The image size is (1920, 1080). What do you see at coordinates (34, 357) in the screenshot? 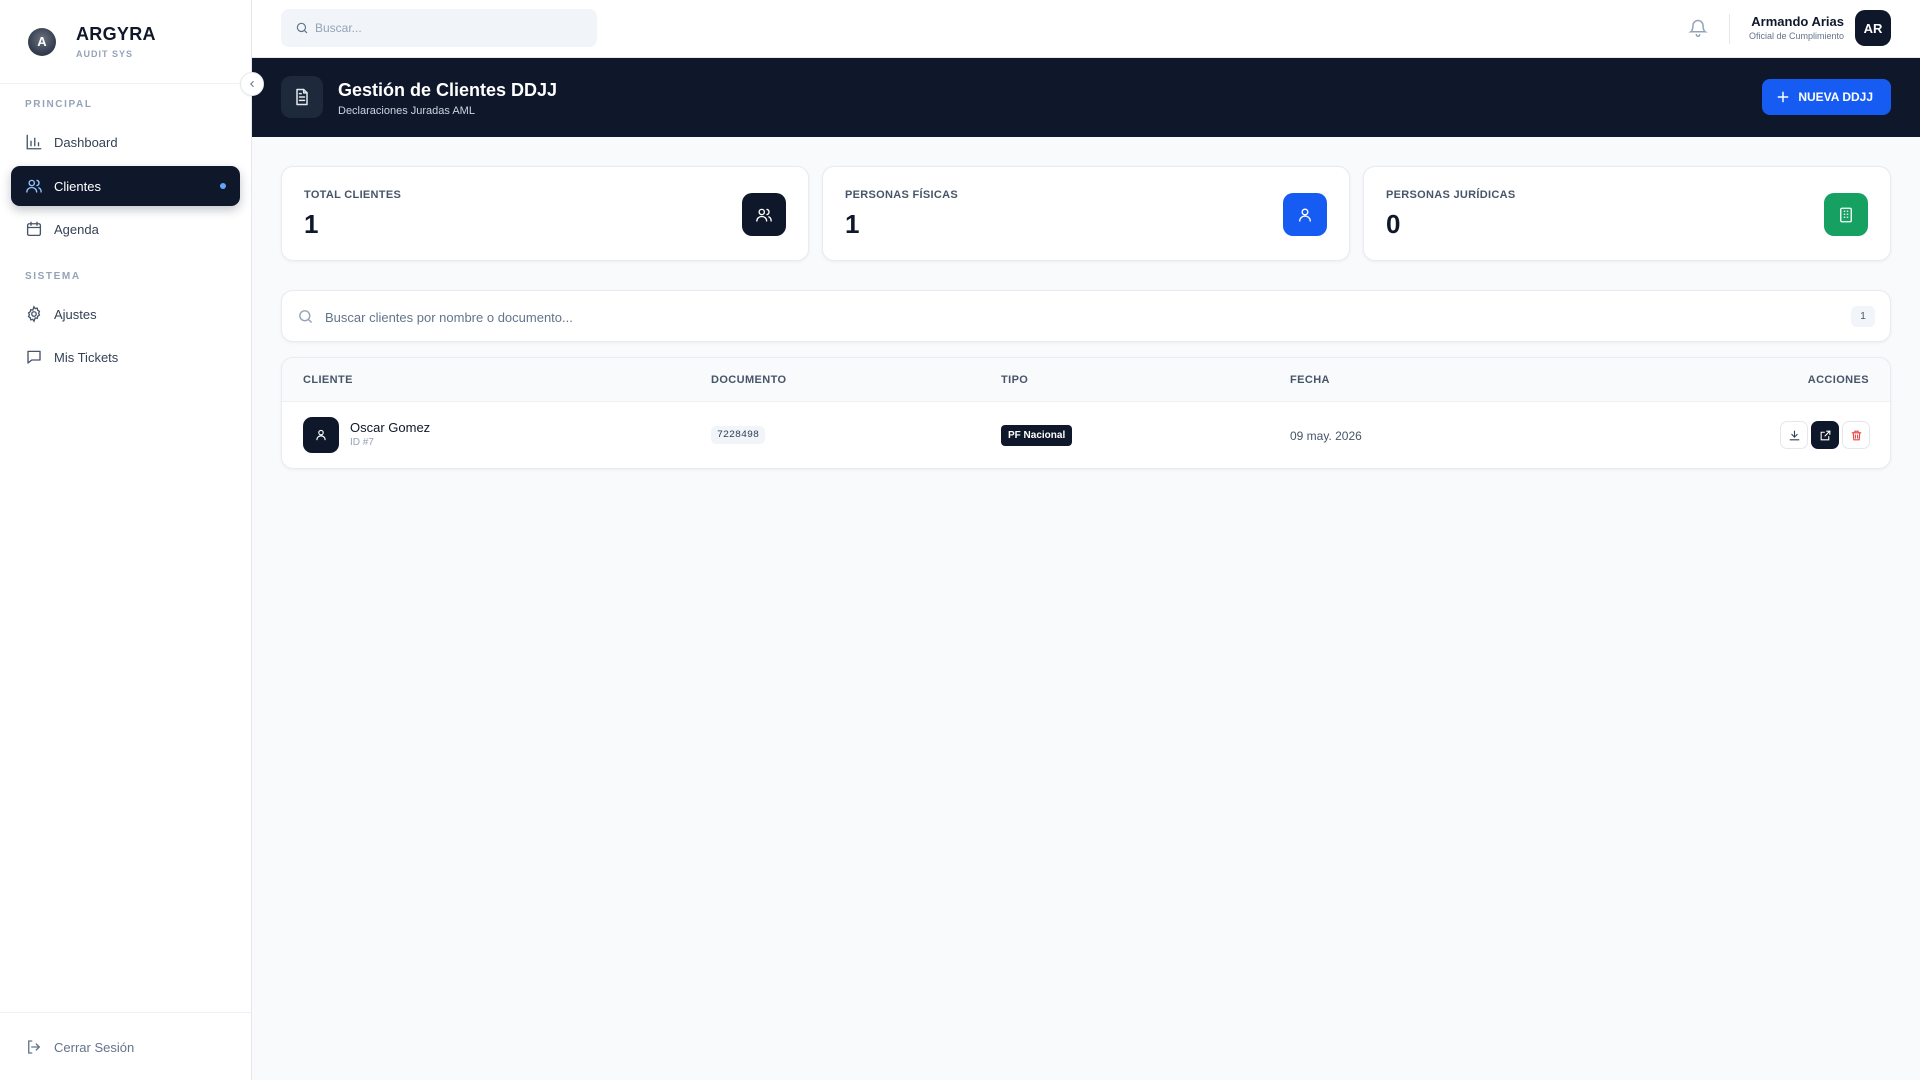
I see `message-icon` at bounding box center [34, 357].